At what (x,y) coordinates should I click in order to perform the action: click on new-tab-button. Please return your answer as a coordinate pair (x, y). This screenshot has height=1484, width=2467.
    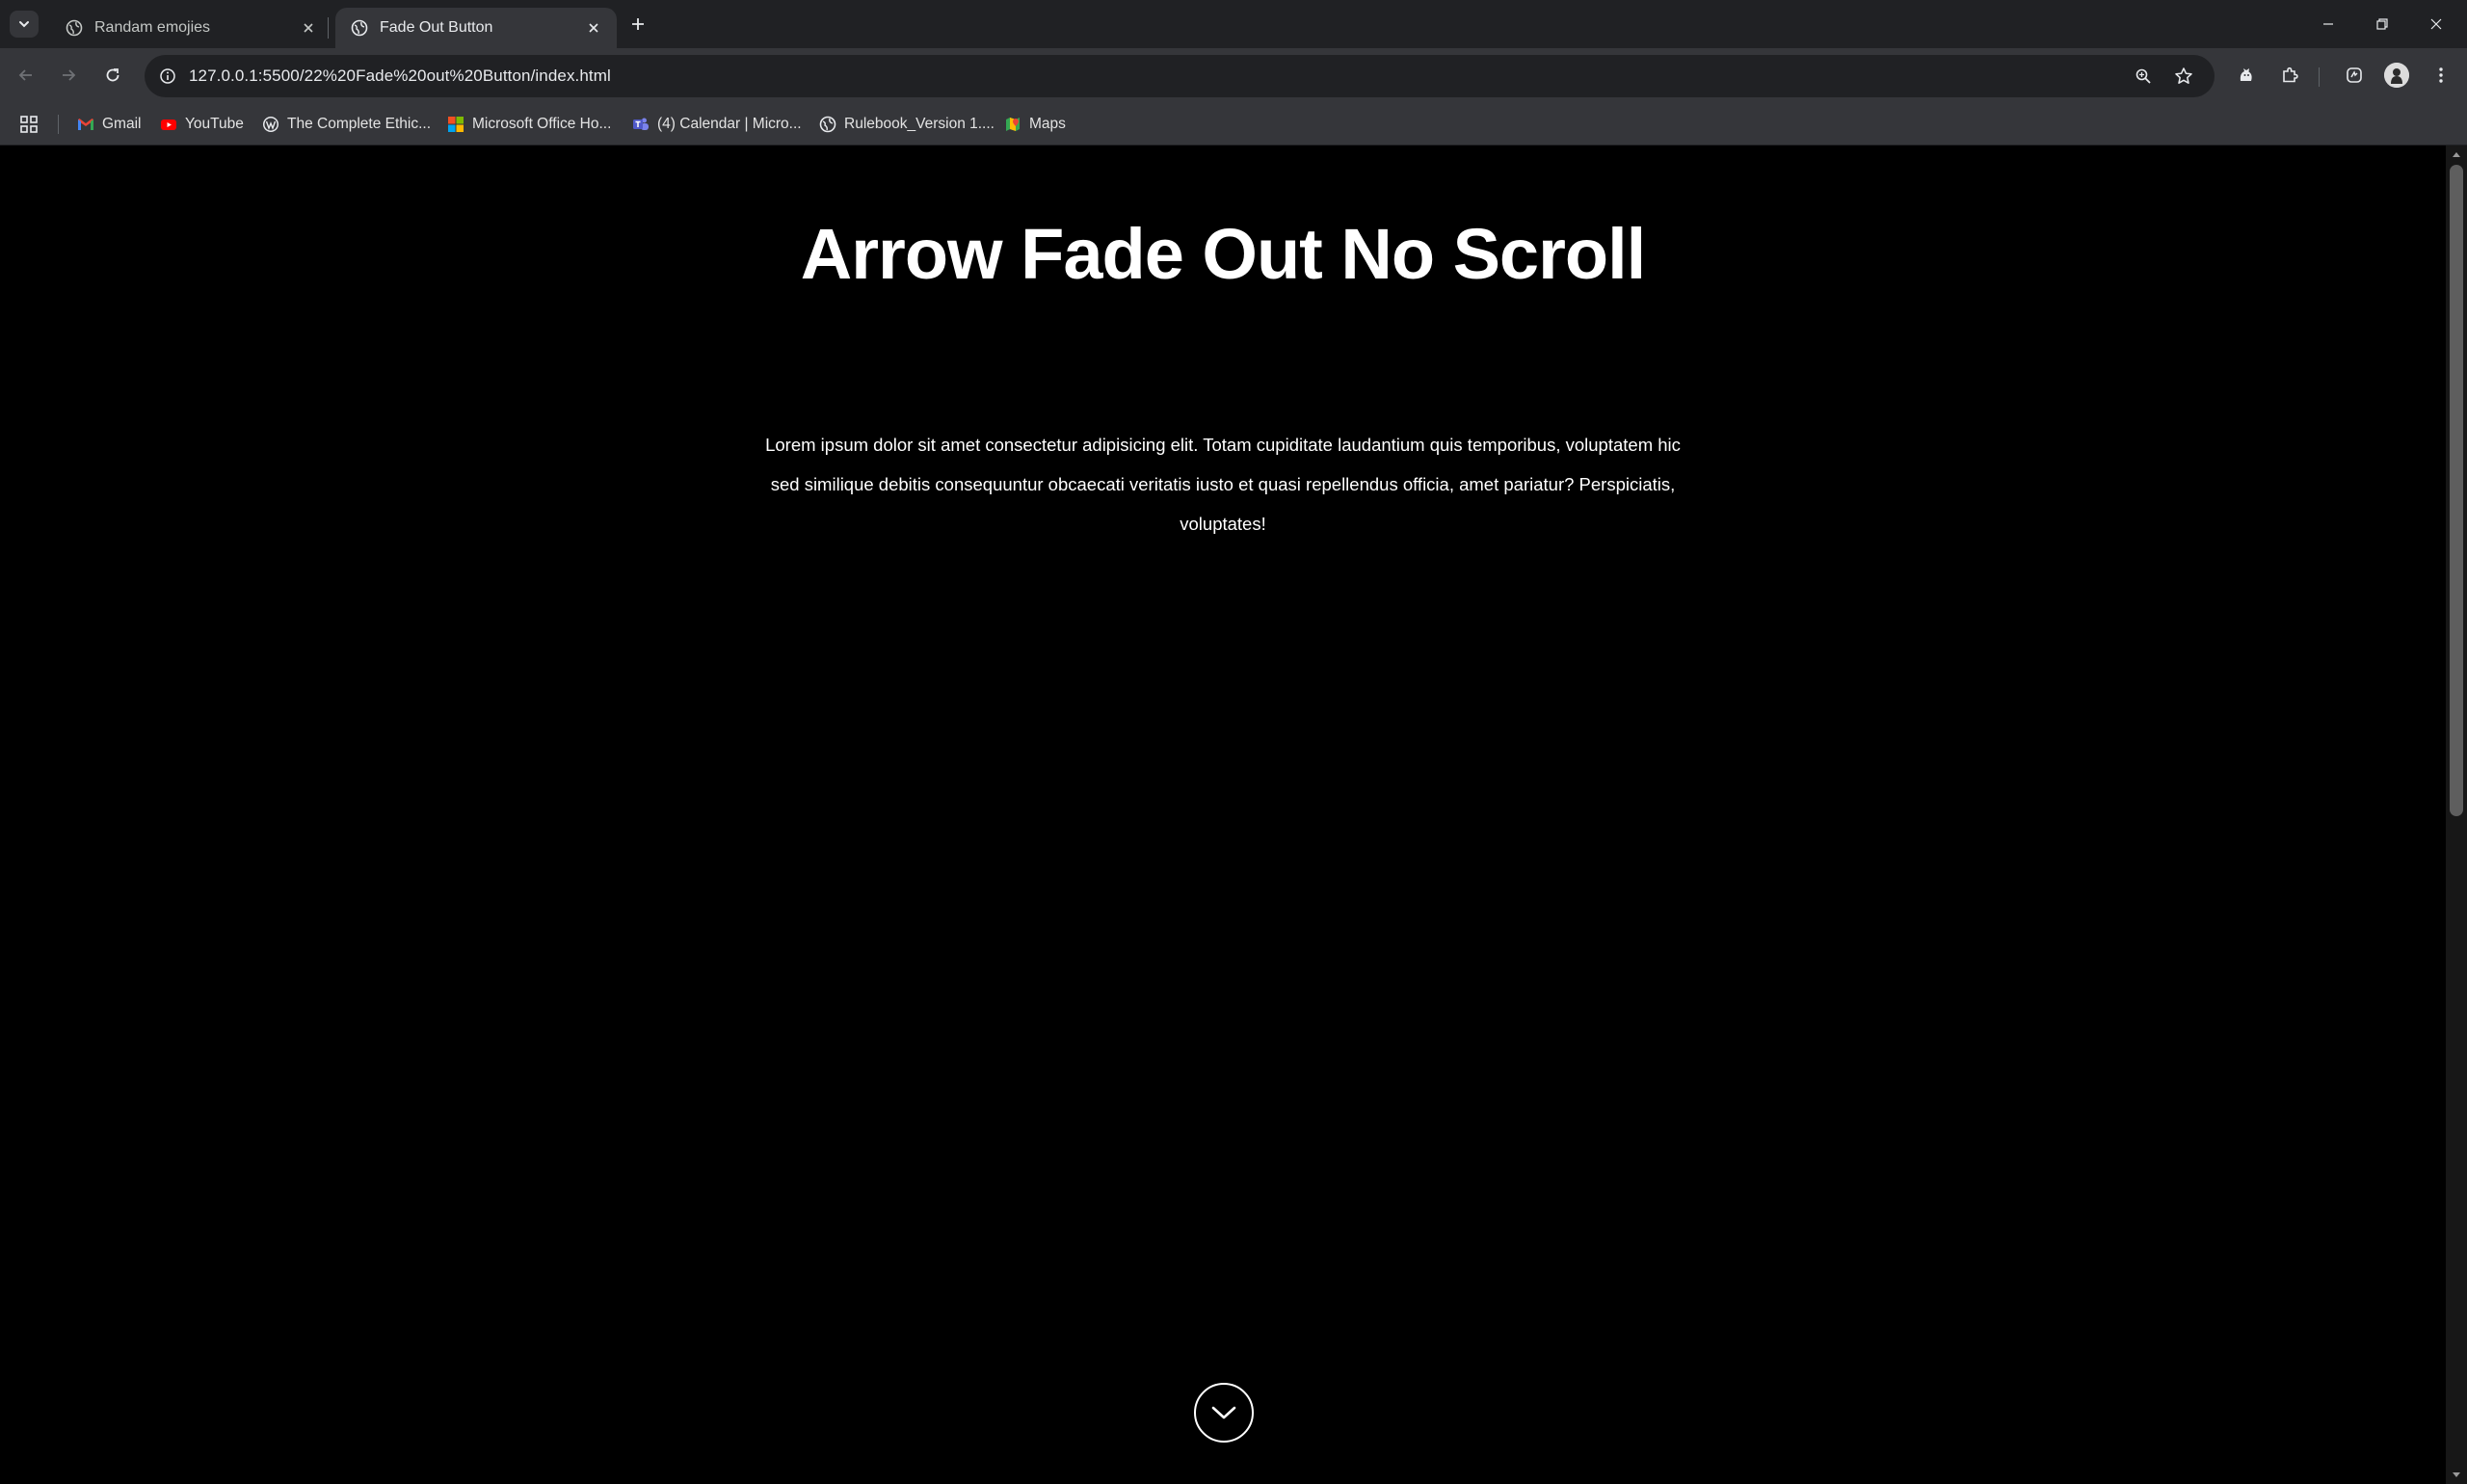
    Looking at the image, I should click on (637, 24).